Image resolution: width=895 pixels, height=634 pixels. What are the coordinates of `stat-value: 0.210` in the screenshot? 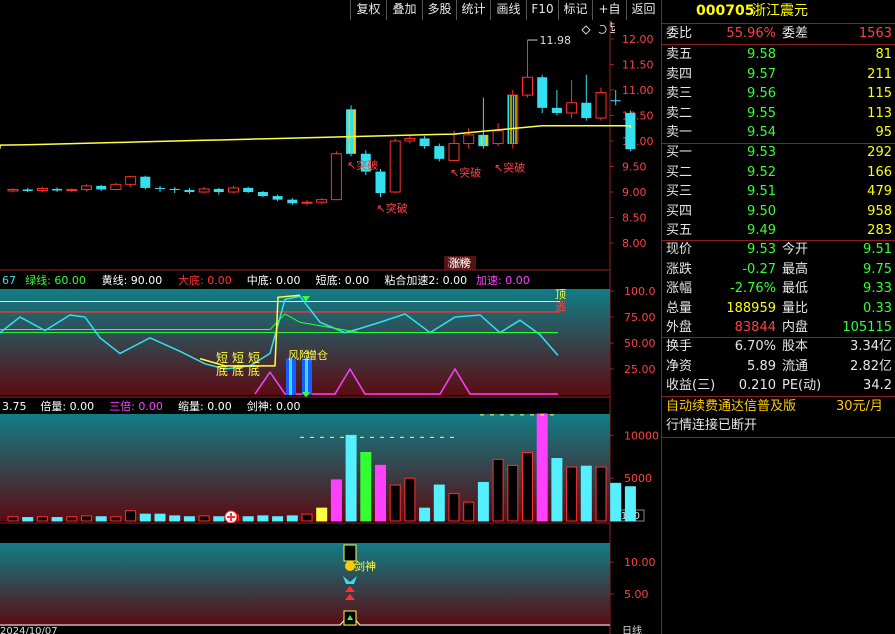 It's located at (757, 385).